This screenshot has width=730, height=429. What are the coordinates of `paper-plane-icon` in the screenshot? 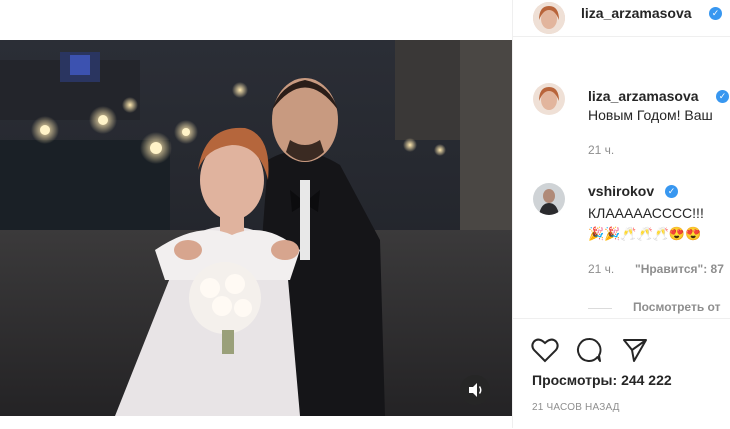 It's located at (635, 350).